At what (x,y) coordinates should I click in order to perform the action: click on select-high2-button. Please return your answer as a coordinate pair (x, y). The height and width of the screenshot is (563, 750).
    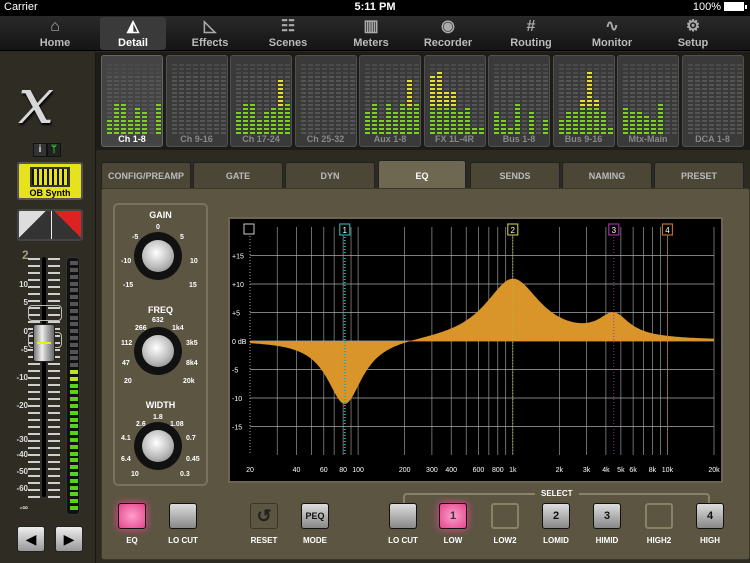
    Looking at the image, I should click on (659, 516).